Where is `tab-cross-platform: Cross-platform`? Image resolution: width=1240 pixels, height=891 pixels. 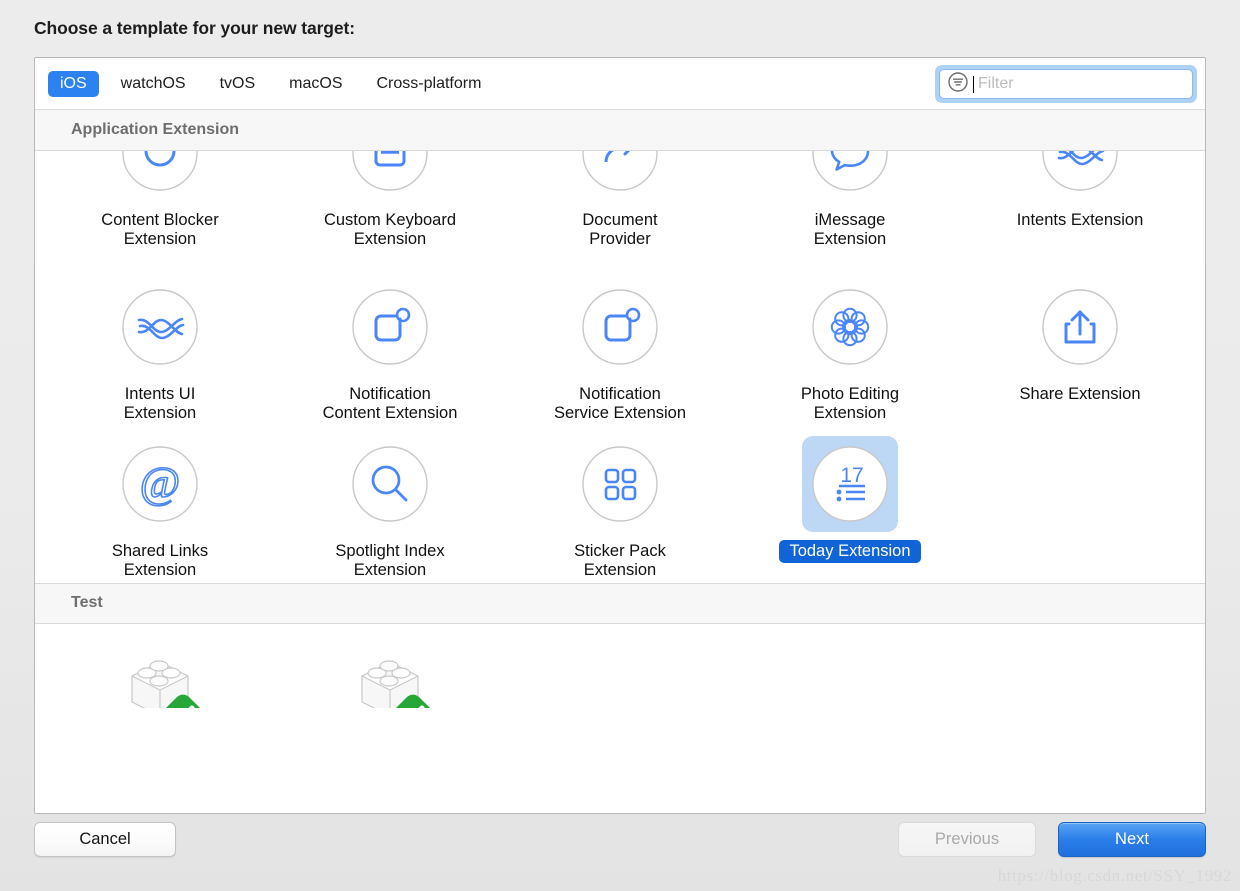 tab-cross-platform: Cross-platform is located at coordinates (429, 84).